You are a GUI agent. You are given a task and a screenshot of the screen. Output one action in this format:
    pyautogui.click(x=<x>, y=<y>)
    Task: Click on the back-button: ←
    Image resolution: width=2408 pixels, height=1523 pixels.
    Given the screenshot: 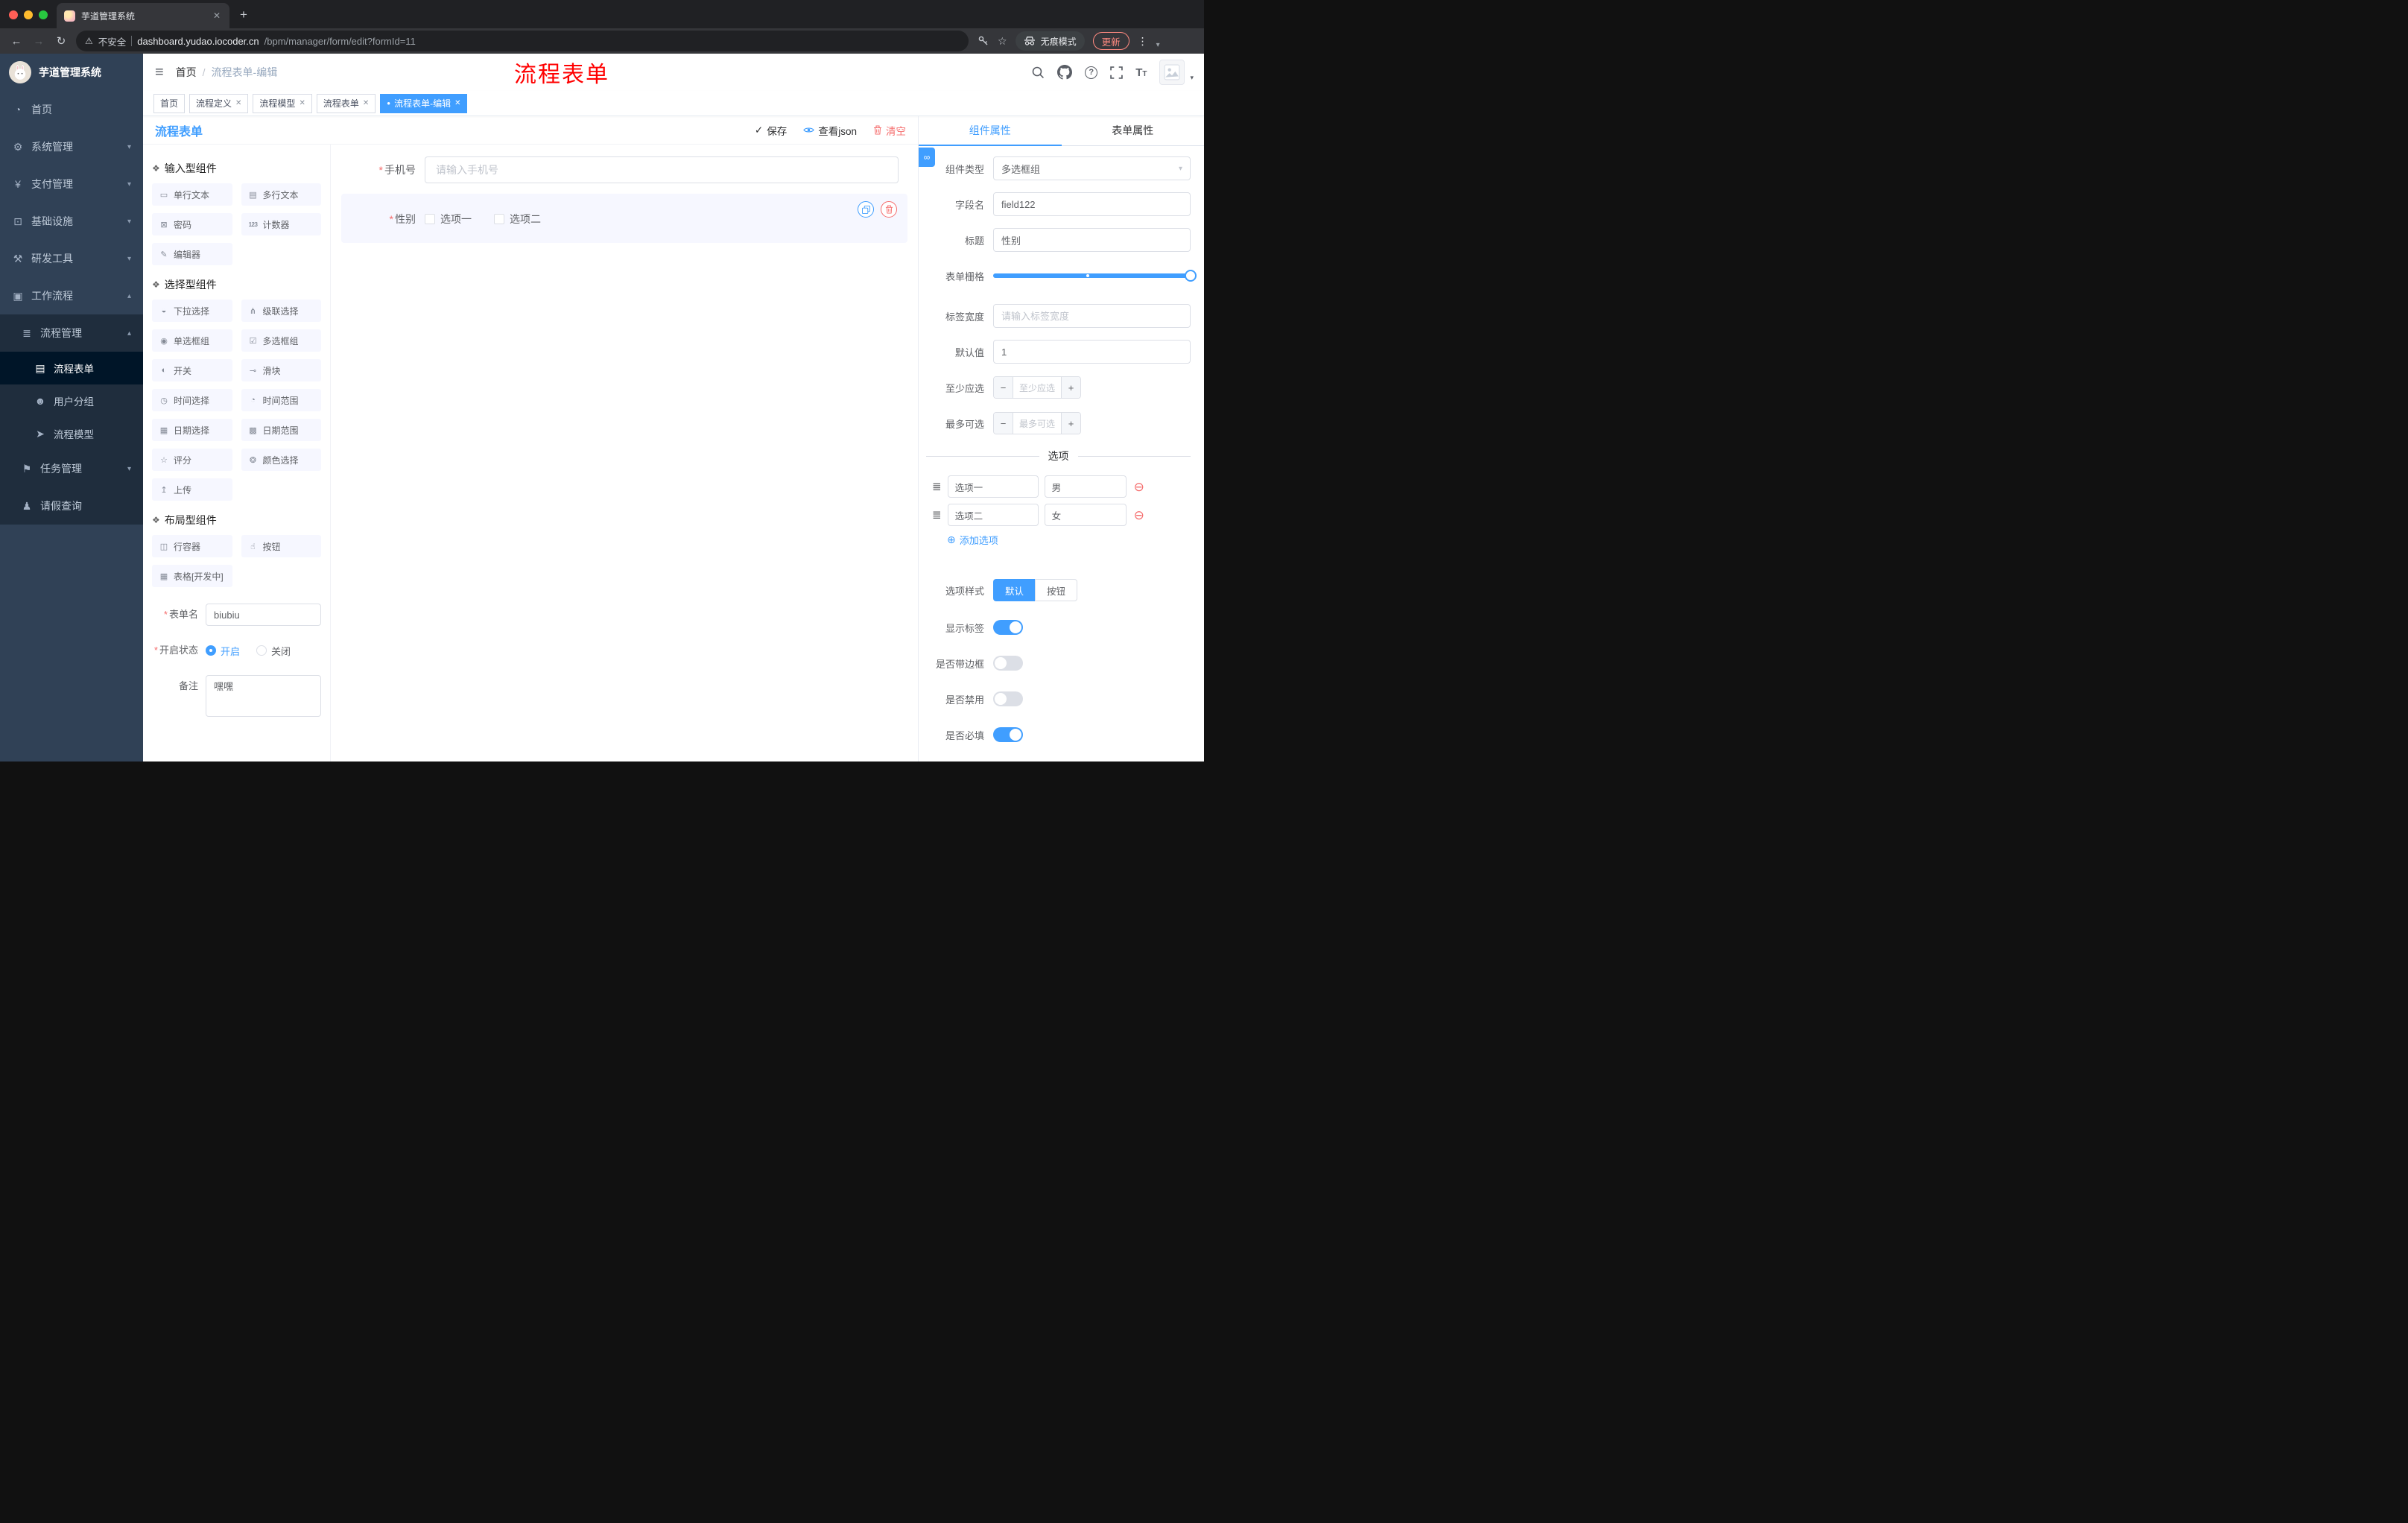 What is the action you would take?
    pyautogui.click(x=16, y=41)
    